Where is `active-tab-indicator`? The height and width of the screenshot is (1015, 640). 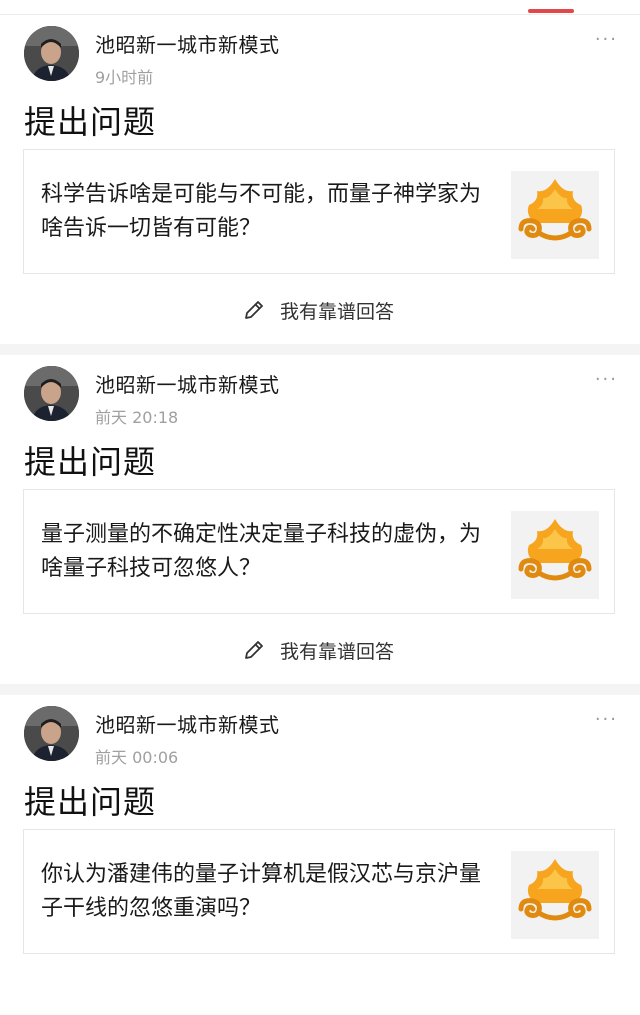
active-tab-indicator is located at coordinates (551, 11).